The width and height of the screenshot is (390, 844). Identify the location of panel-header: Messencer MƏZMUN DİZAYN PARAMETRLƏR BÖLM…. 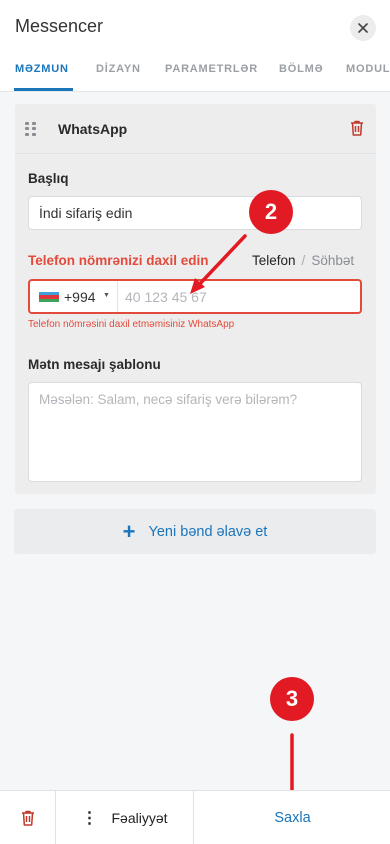
(195, 46).